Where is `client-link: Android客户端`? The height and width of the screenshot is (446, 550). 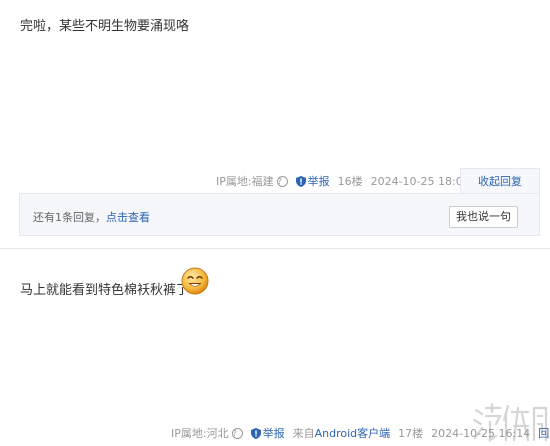 client-link: Android客户端 is located at coordinates (353, 433).